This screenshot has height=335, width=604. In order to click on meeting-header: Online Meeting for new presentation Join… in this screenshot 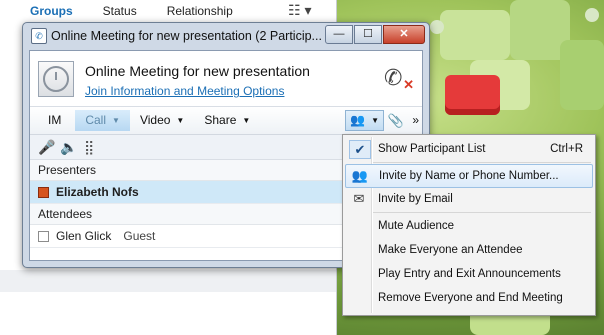, I will do `click(226, 79)`.